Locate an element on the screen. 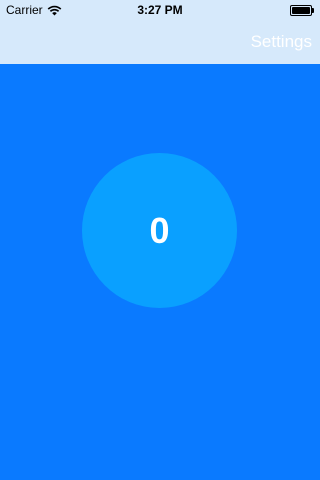 The image size is (320, 480). top-bar: Carrier 3:27 PM Settings is located at coordinates (160, 32).